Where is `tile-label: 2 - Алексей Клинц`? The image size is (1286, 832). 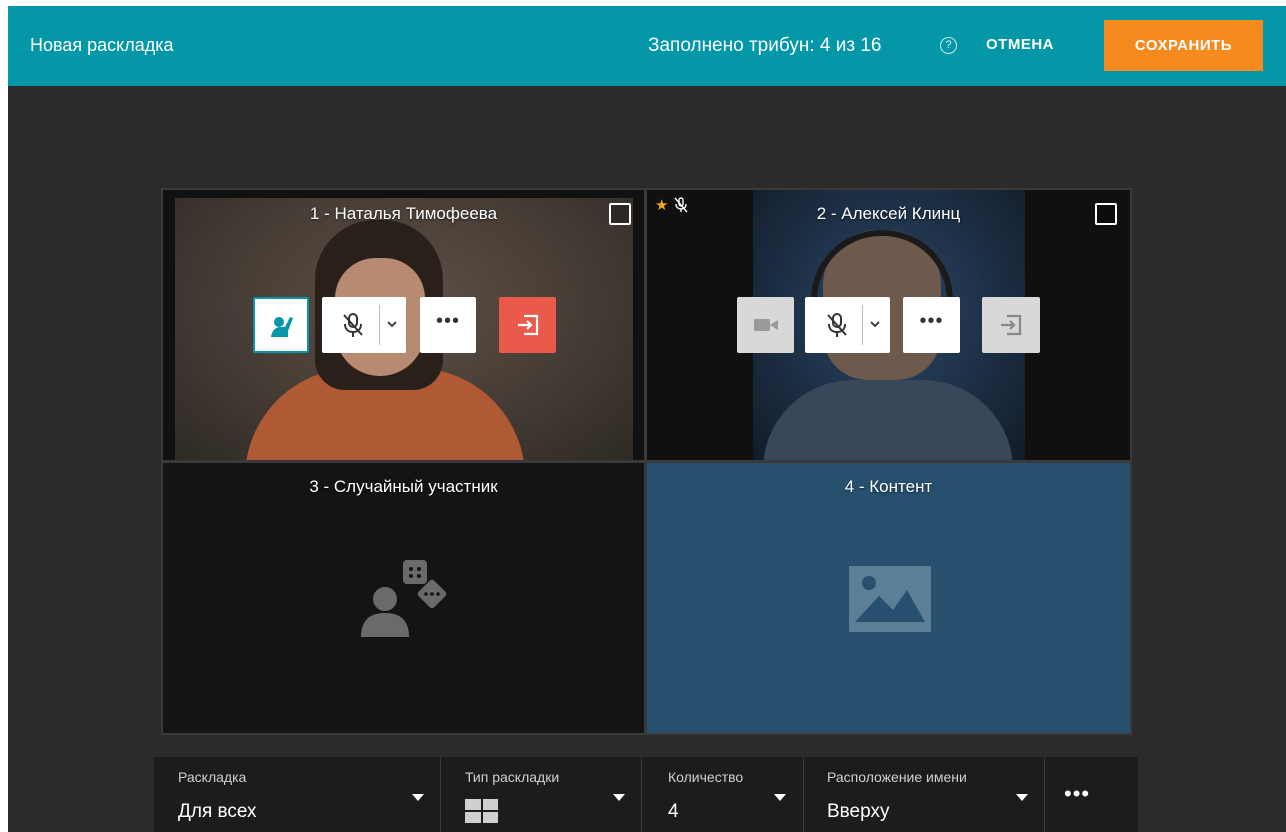 tile-label: 2 - Алексей Клинц is located at coordinates (888, 213).